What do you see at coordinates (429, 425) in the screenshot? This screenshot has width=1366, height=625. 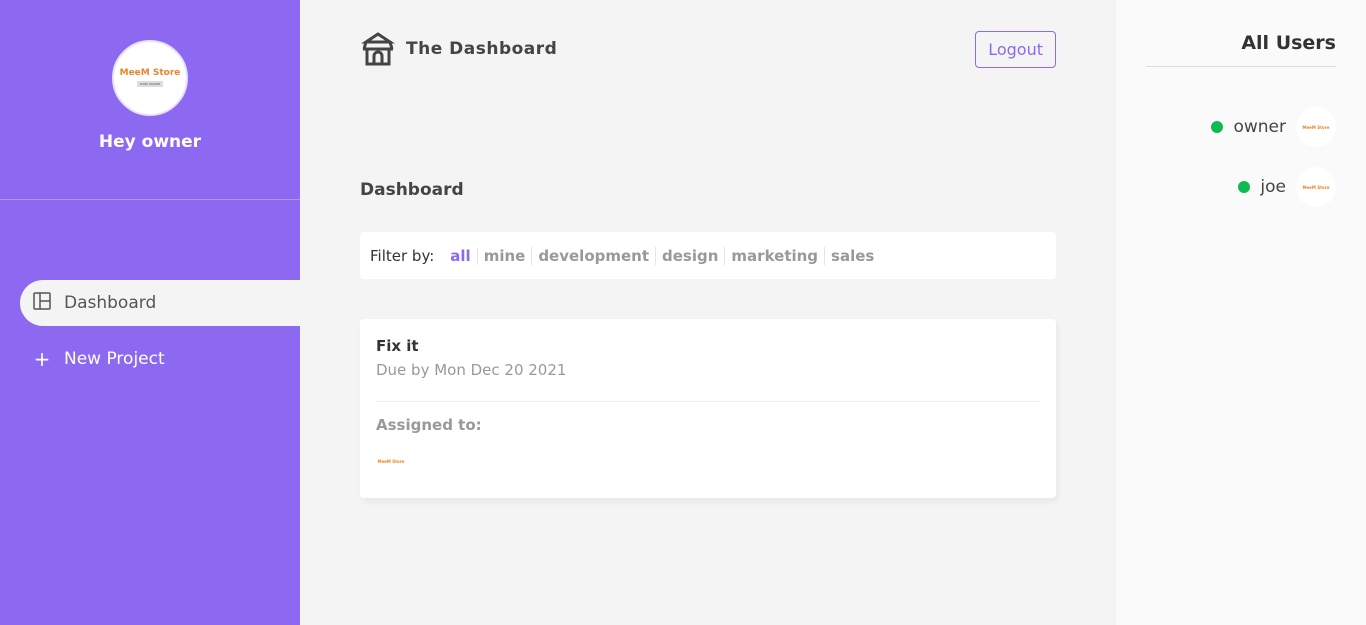 I see `assigned-label: Assigned to:` at bounding box center [429, 425].